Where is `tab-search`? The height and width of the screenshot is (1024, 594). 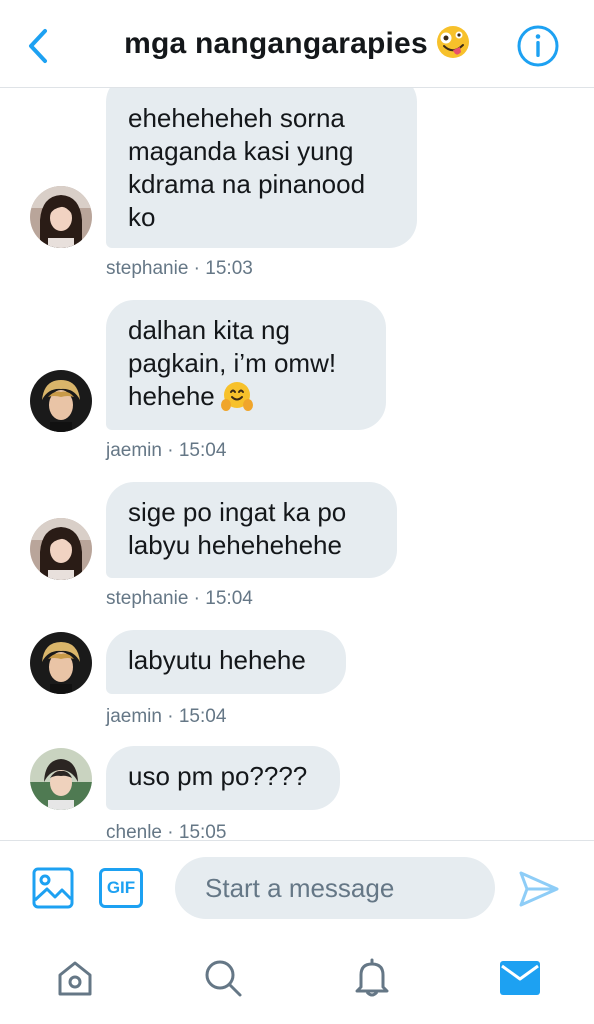 tab-search is located at coordinates (223, 978).